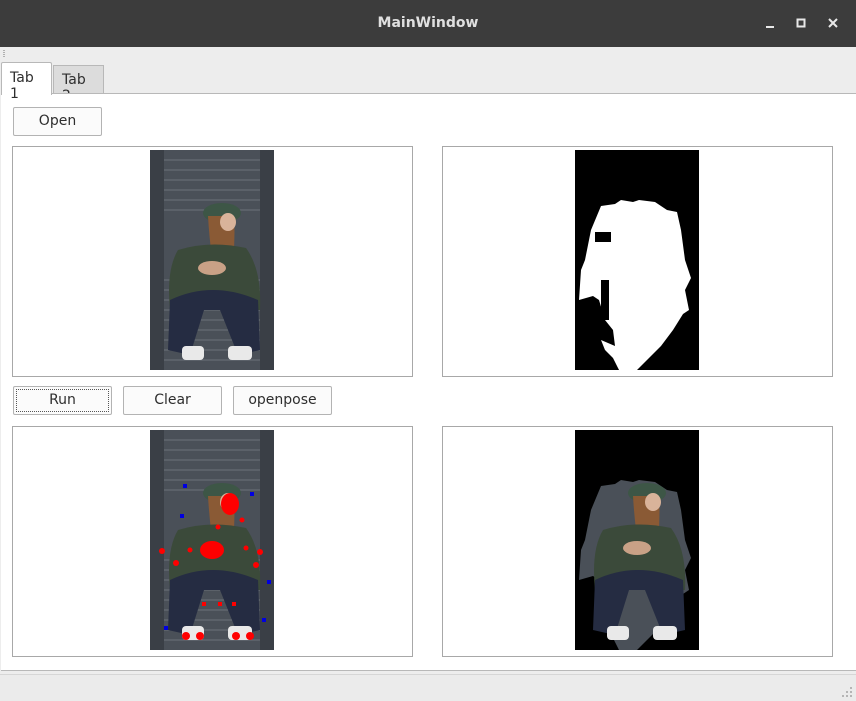  I want to click on title-bar: MainWindow, so click(428, 23).